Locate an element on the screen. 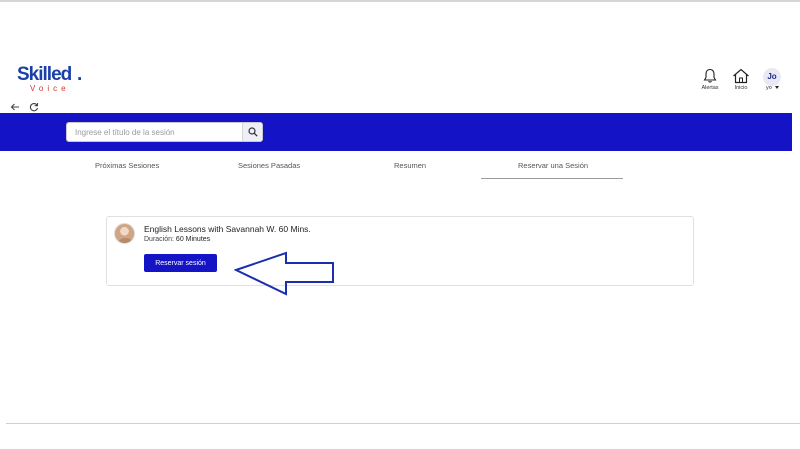  refresh-button is located at coordinates (34, 105).